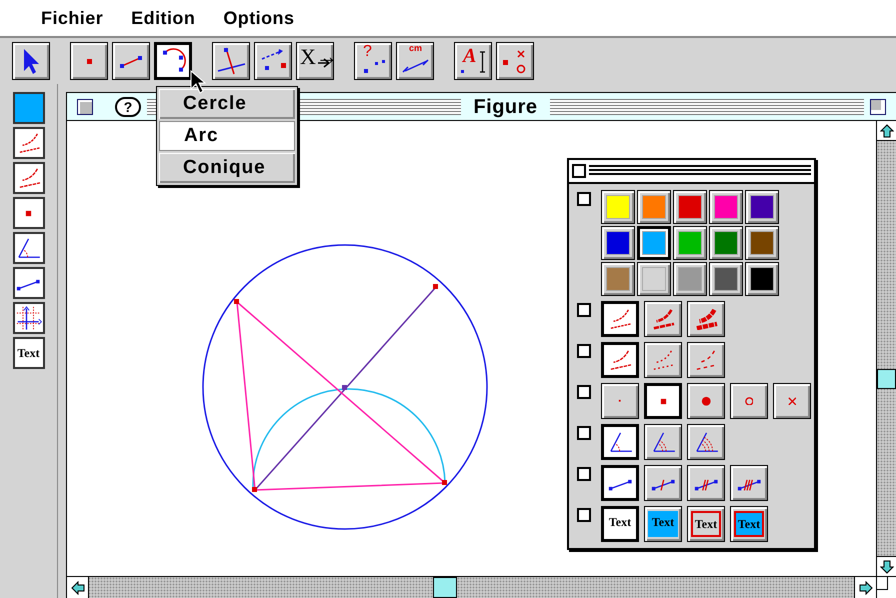 This screenshot has height=598, width=896. I want to click on help-button: ?, so click(128, 106).